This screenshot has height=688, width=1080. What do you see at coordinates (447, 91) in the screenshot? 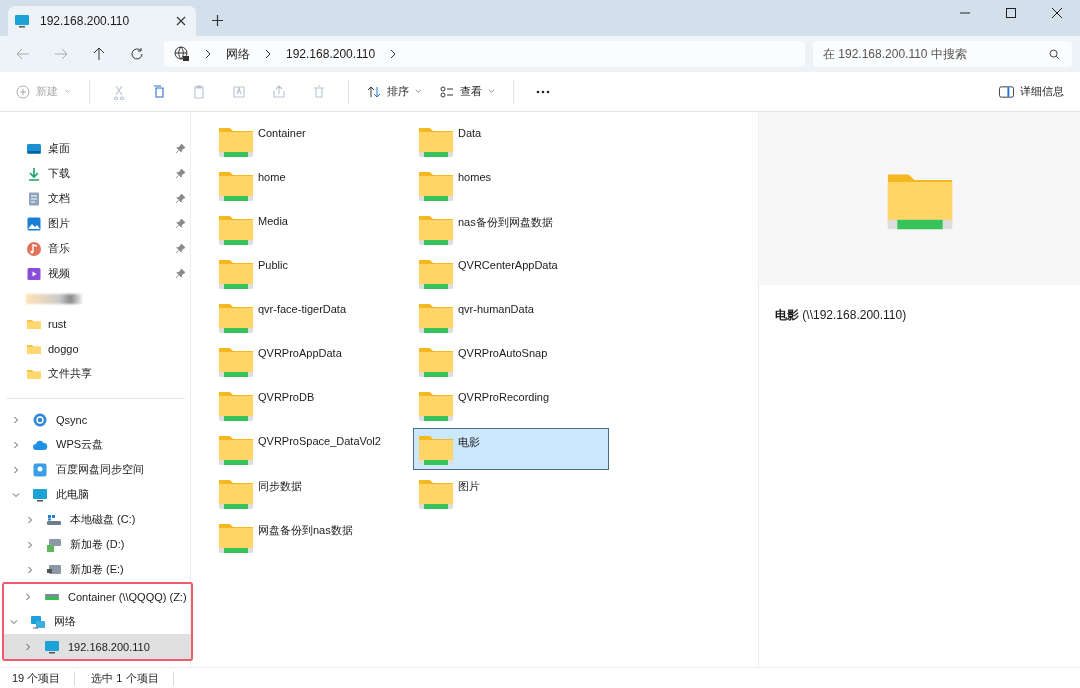
I see `list-view-icon` at bounding box center [447, 91].